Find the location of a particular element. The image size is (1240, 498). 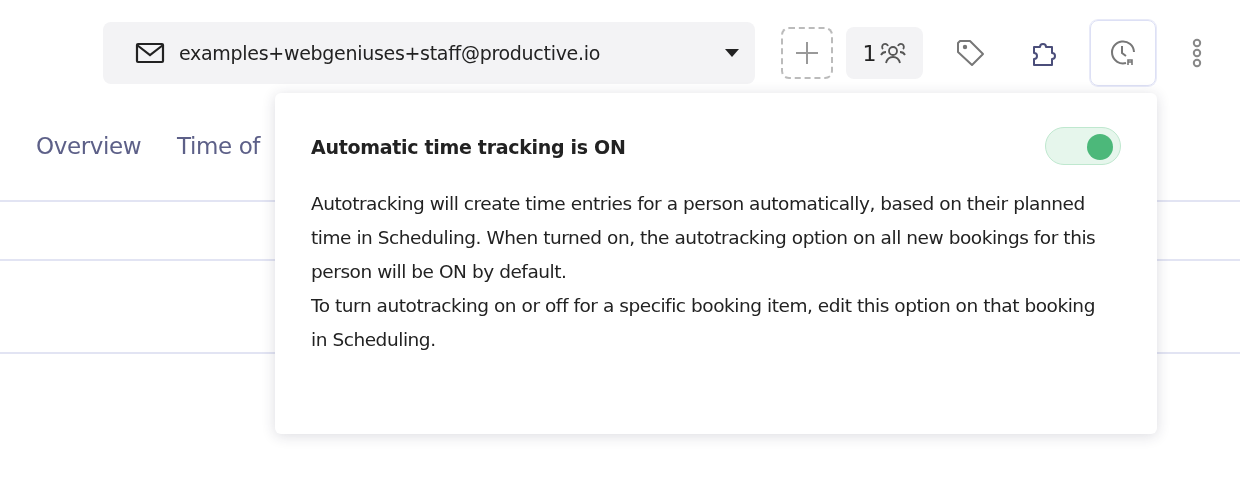

popover-title: Automatic time tracking is ON is located at coordinates (468, 147).